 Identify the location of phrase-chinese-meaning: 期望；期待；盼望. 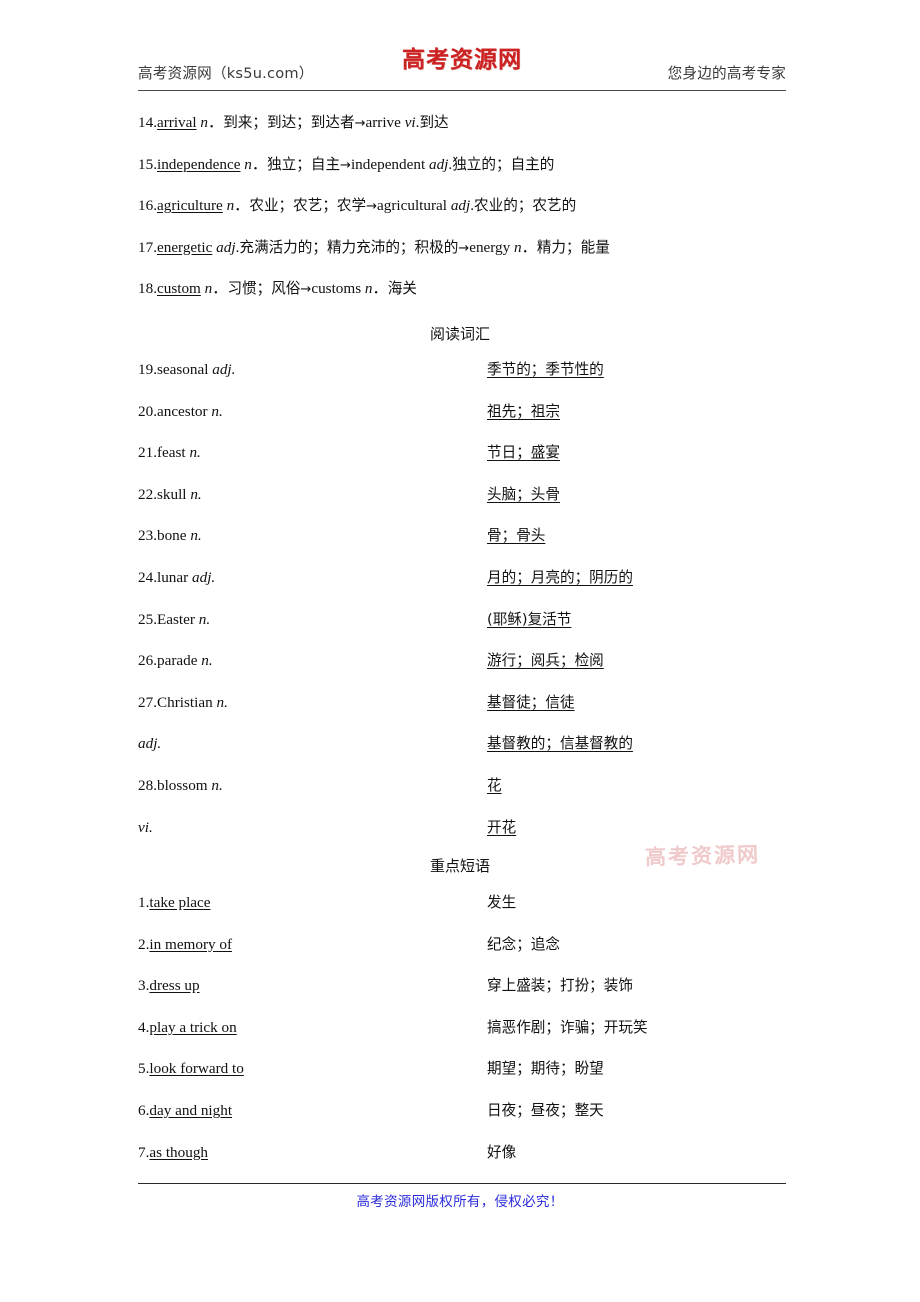
(545, 1069).